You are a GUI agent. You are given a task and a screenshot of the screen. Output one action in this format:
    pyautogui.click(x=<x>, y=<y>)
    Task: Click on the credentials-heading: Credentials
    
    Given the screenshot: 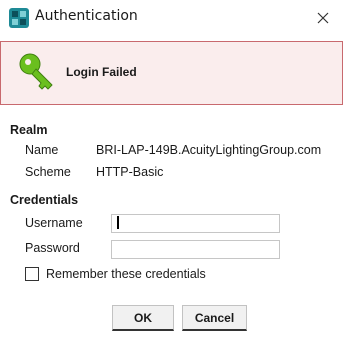 What is the action you would take?
    pyautogui.click(x=44, y=200)
    